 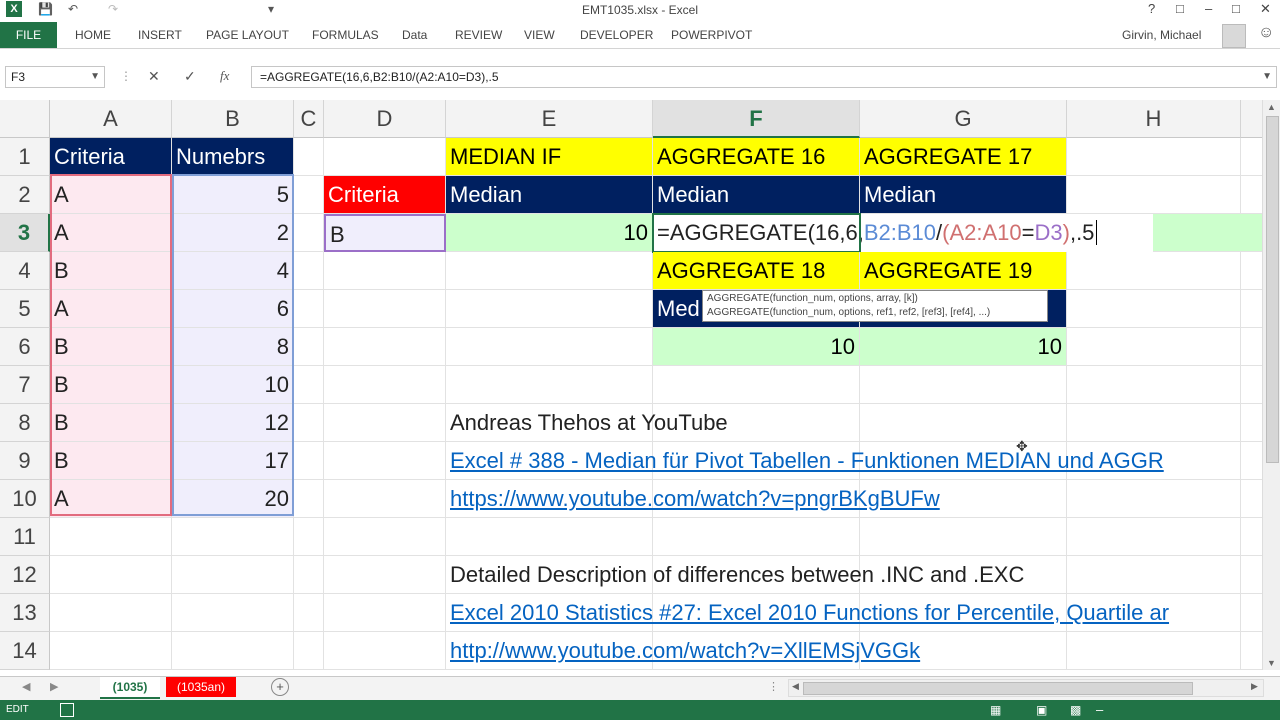 I want to click on formula-input: =AGGREGATE(16,6,B2:B10/(A2:A10=D3),.5 ▼, so click(x=764, y=77).